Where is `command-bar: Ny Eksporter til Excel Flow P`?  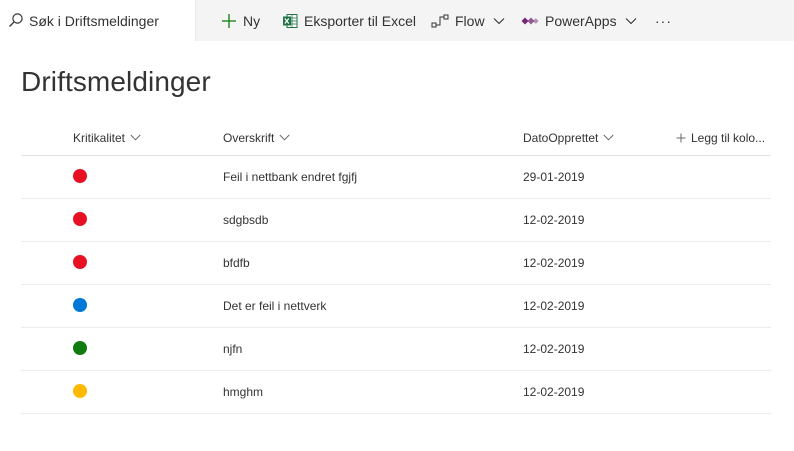
command-bar: Ny Eksporter til Excel Flow P is located at coordinates (397, 20).